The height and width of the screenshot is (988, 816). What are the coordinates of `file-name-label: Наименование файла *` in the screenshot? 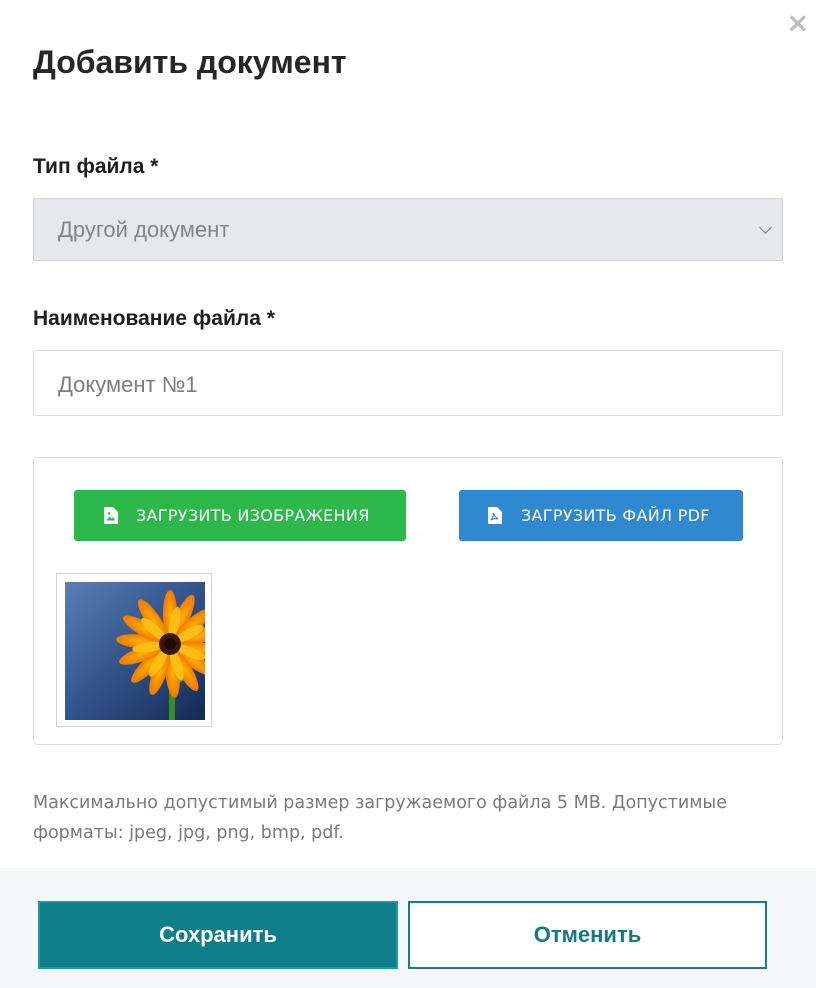 It's located at (154, 318).